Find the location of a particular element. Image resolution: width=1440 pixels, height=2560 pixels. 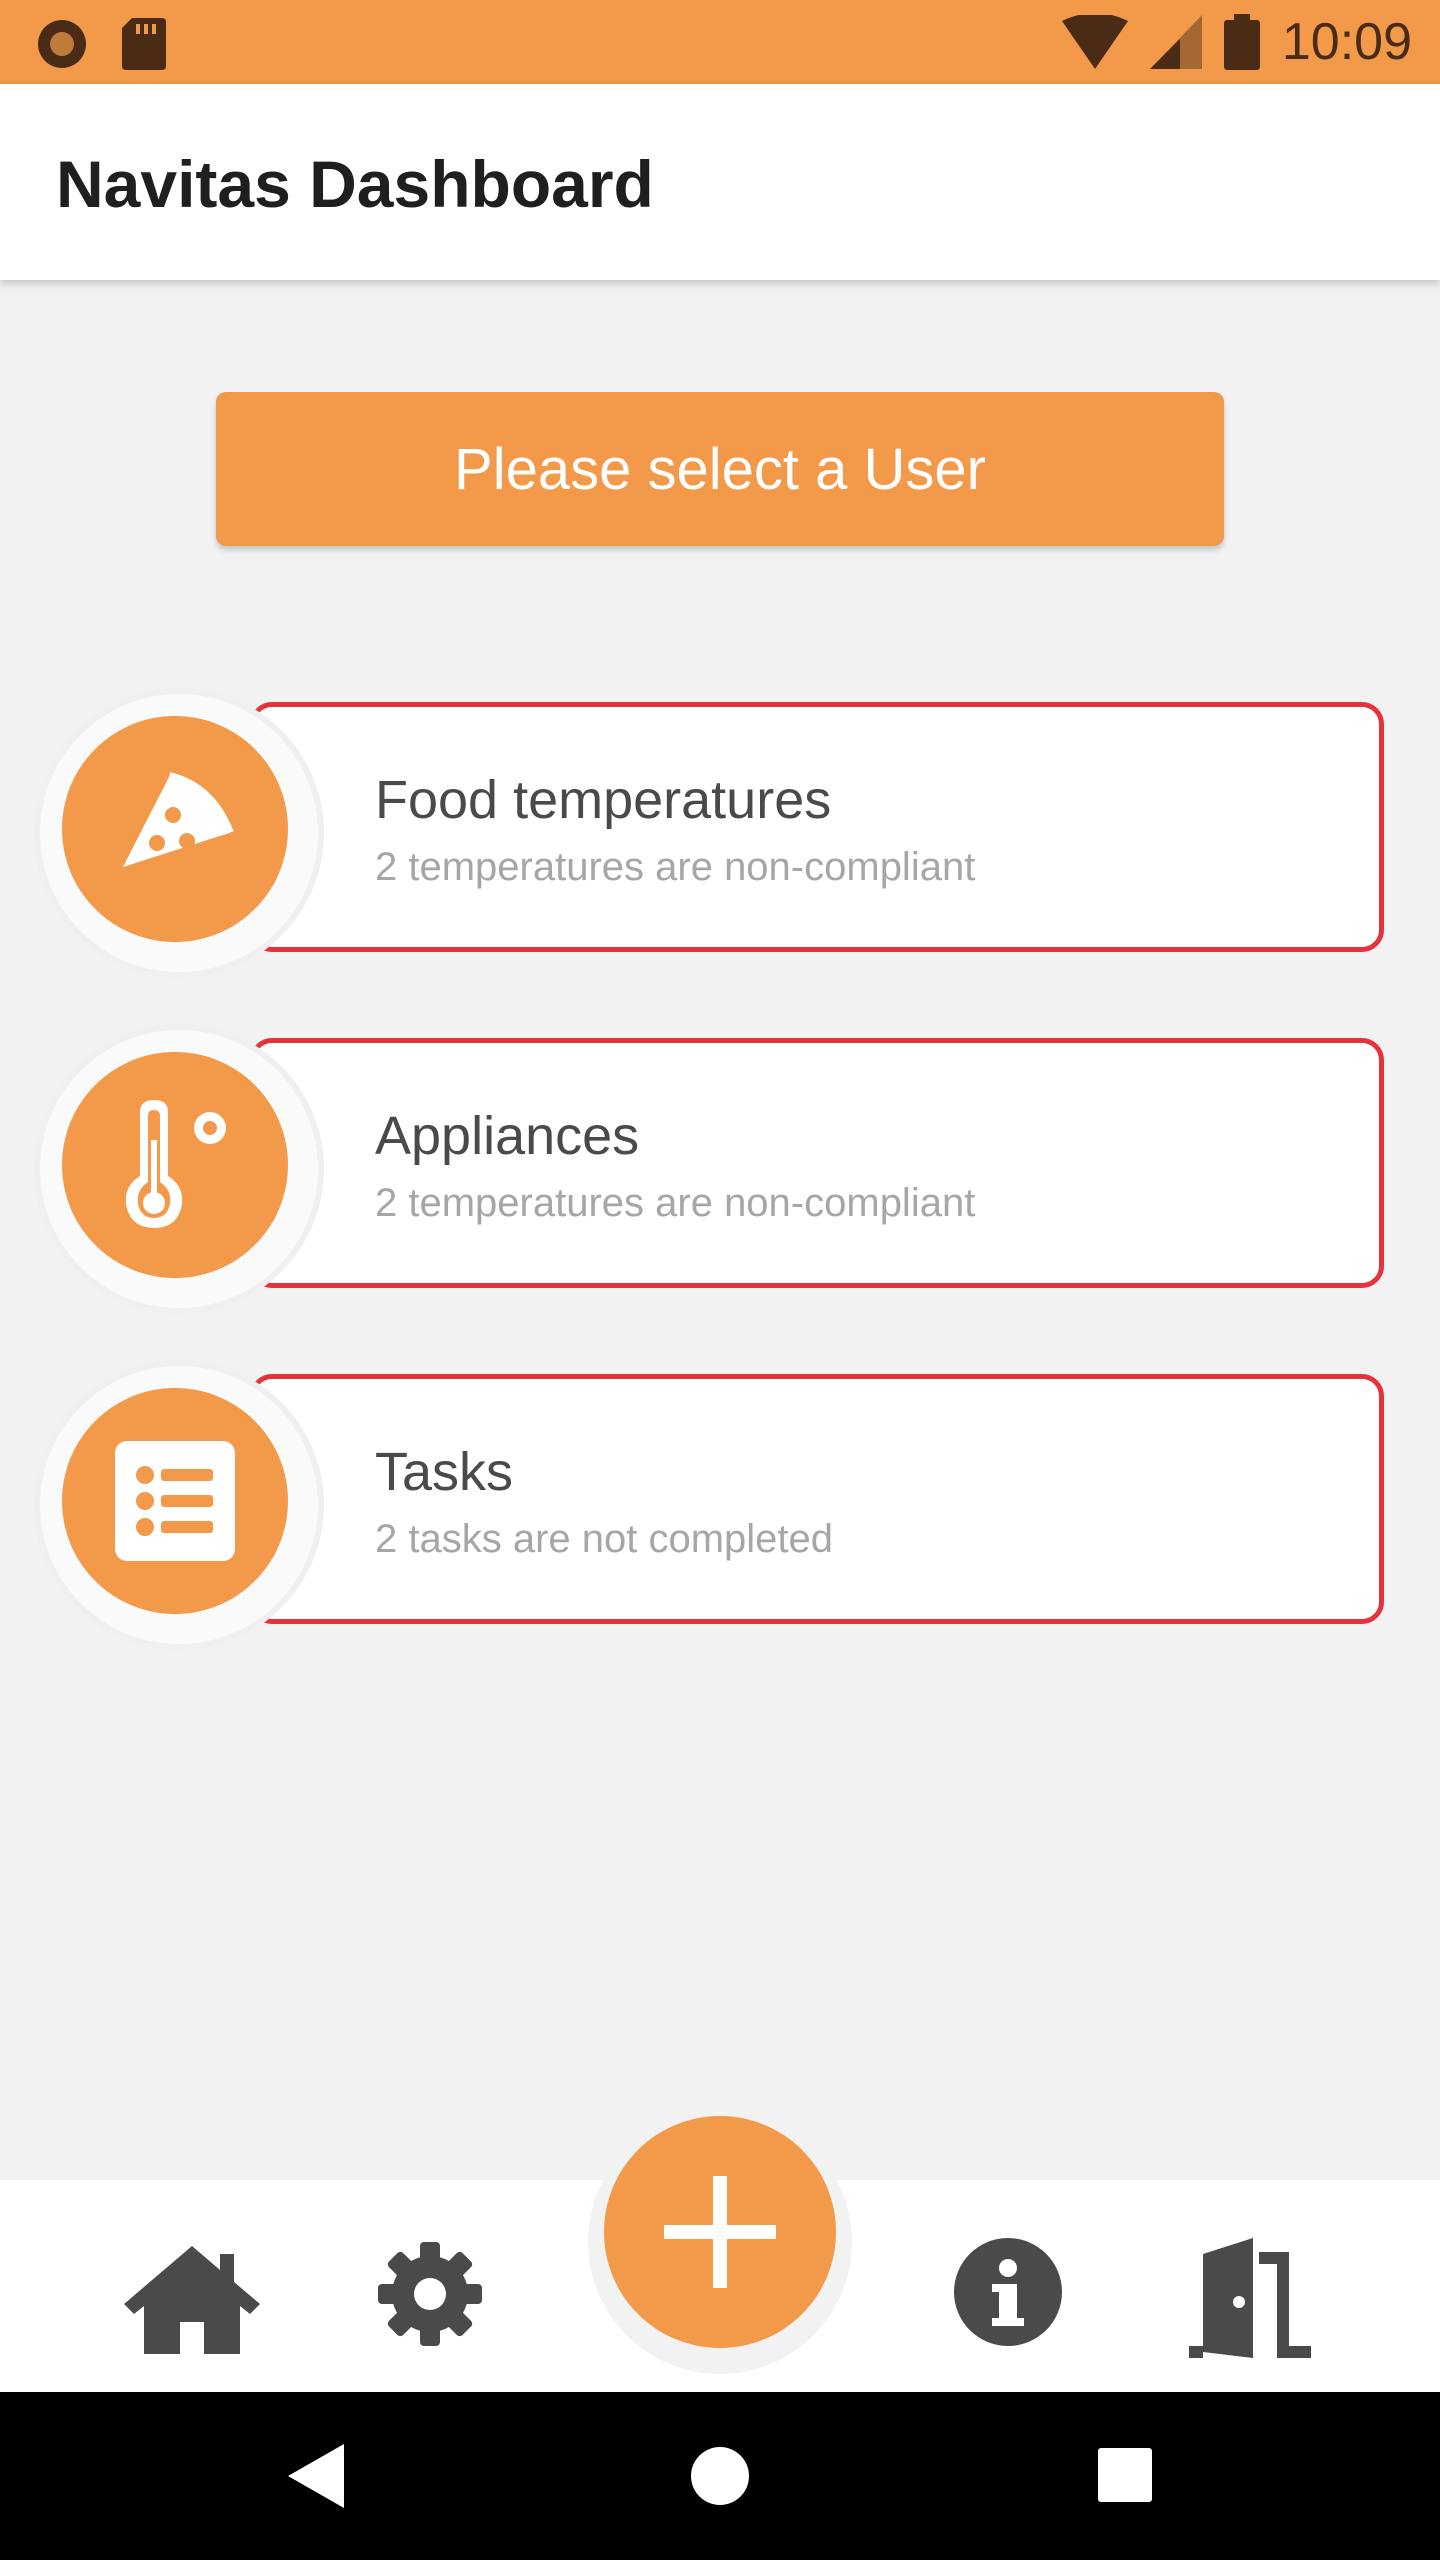

add-button is located at coordinates (720, 2232).